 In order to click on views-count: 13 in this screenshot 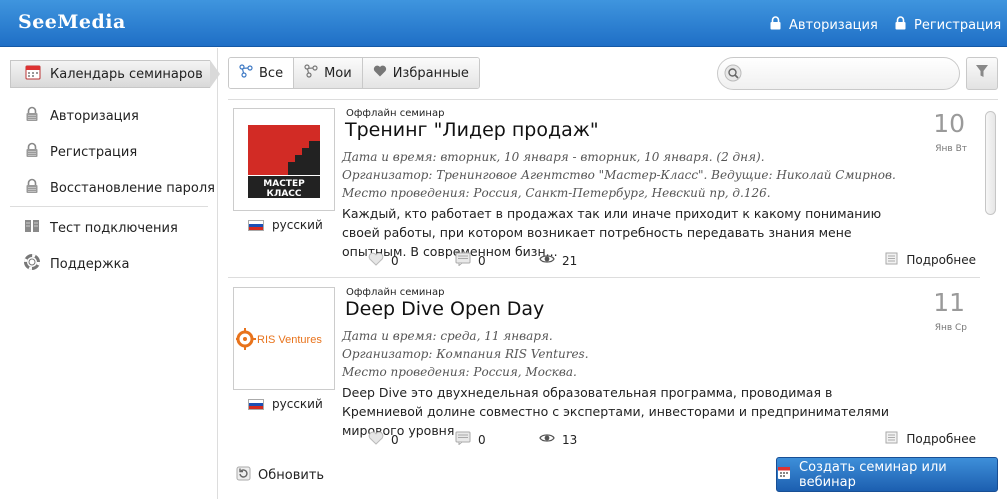, I will do `click(570, 439)`.